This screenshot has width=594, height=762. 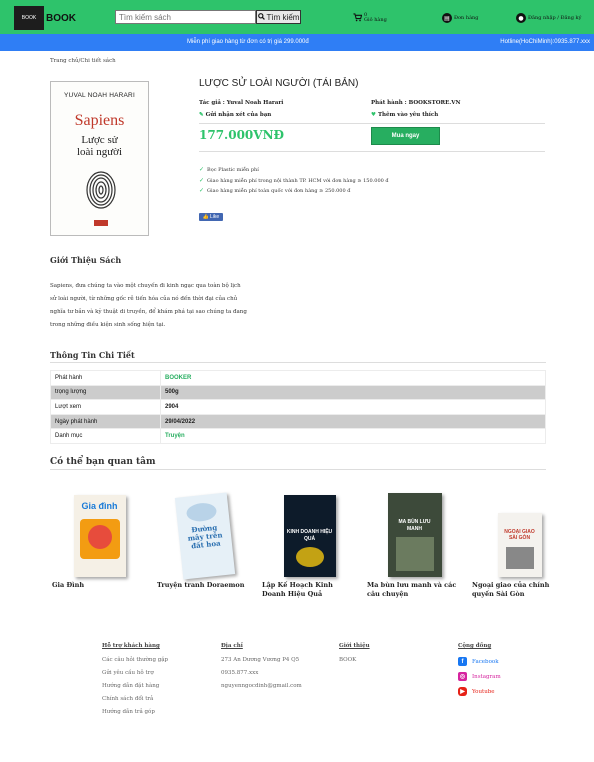 I want to click on footer-link: Hướng dẫn trả góp, so click(x=135, y=712).